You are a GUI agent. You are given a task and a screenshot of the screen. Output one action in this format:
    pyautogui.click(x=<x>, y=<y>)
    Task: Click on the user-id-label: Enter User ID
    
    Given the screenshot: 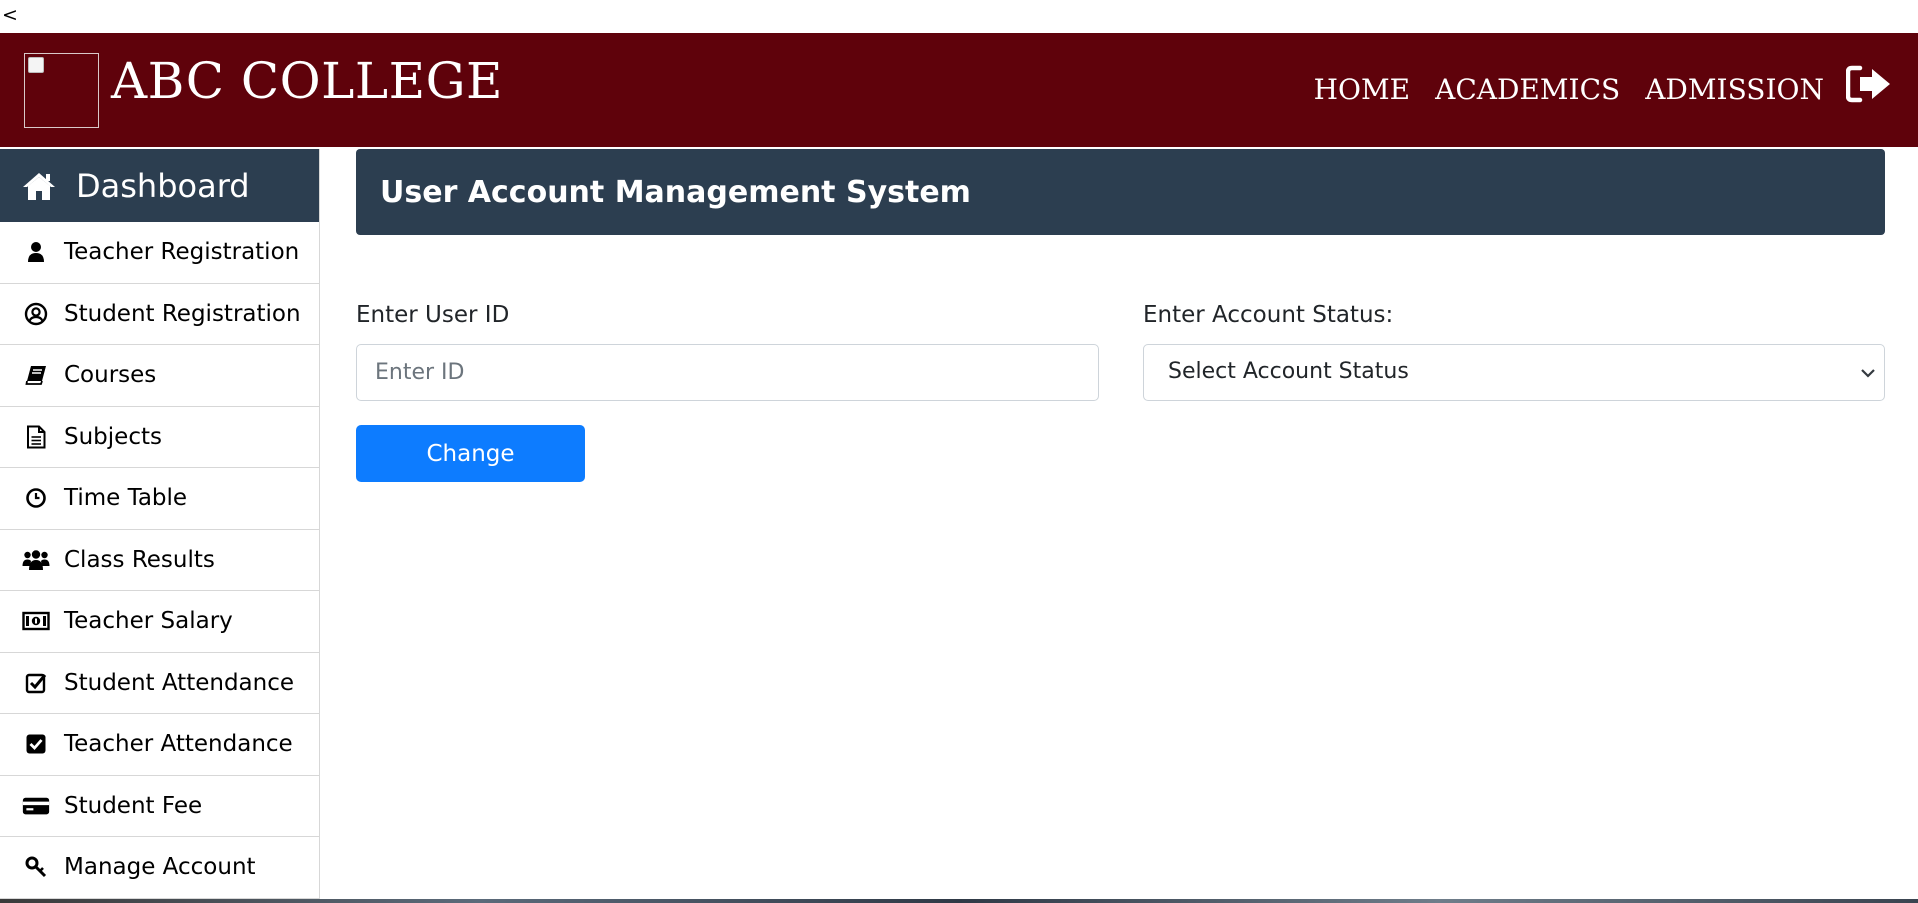 What is the action you would take?
    pyautogui.click(x=433, y=315)
    